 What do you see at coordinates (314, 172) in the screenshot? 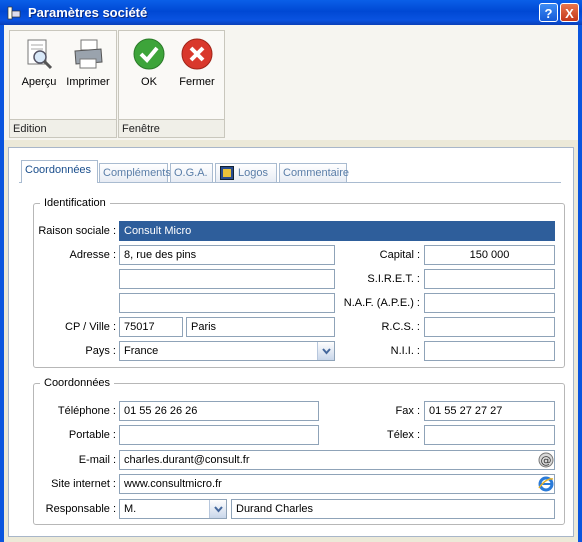
I see `tab-commentaire: Commentaire` at bounding box center [314, 172].